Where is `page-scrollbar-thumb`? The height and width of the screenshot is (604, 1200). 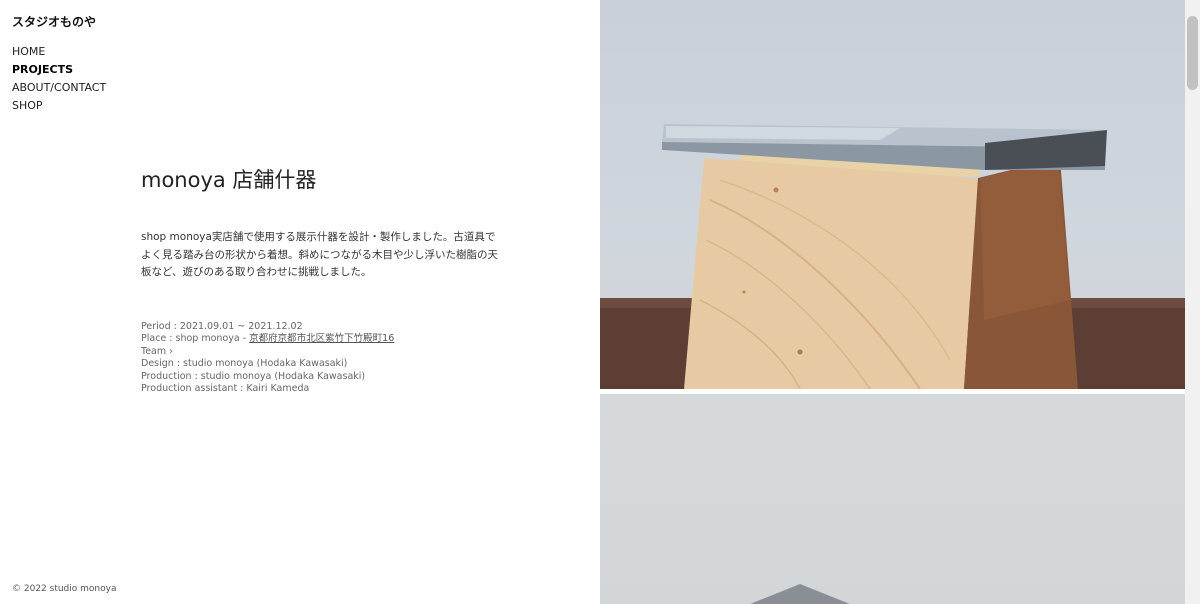 page-scrollbar-thumb is located at coordinates (1192, 53).